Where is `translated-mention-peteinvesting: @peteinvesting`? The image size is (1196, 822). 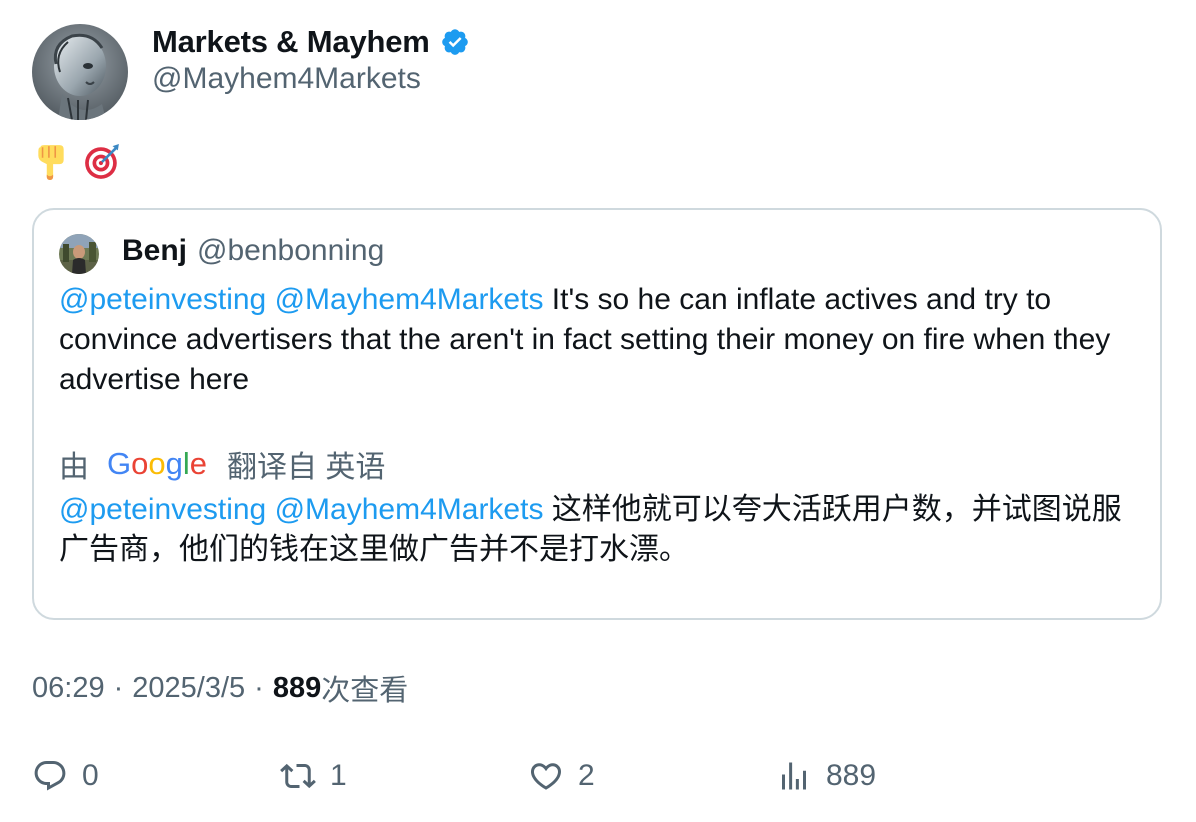
translated-mention-peteinvesting: @peteinvesting is located at coordinates (162, 509).